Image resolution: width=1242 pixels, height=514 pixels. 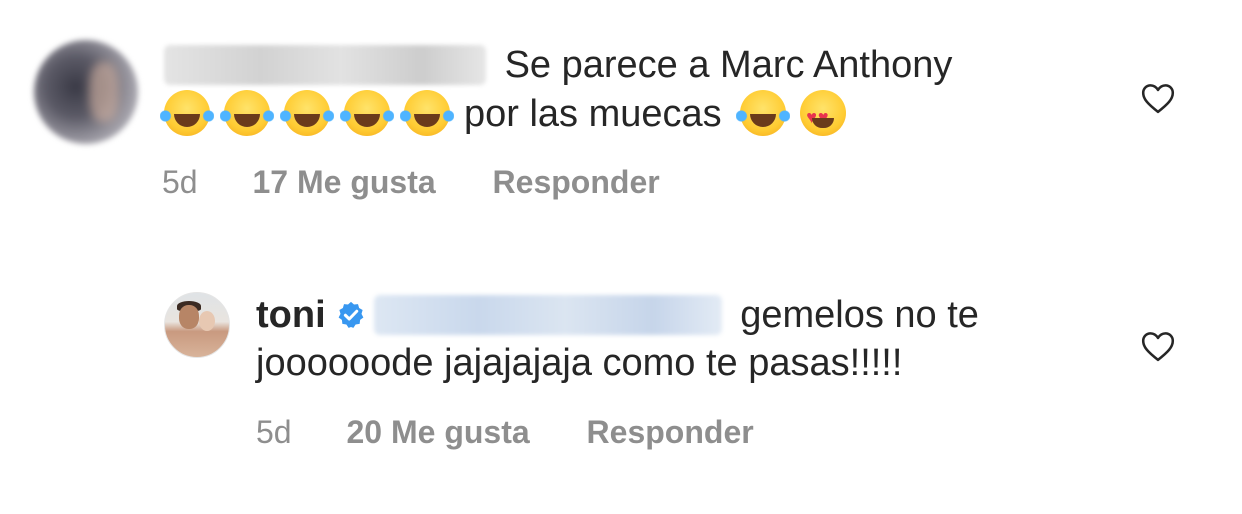 I want to click on comment-text-line2: joooooode jajajajaja como te pasas!!!!!, so click(x=579, y=363).